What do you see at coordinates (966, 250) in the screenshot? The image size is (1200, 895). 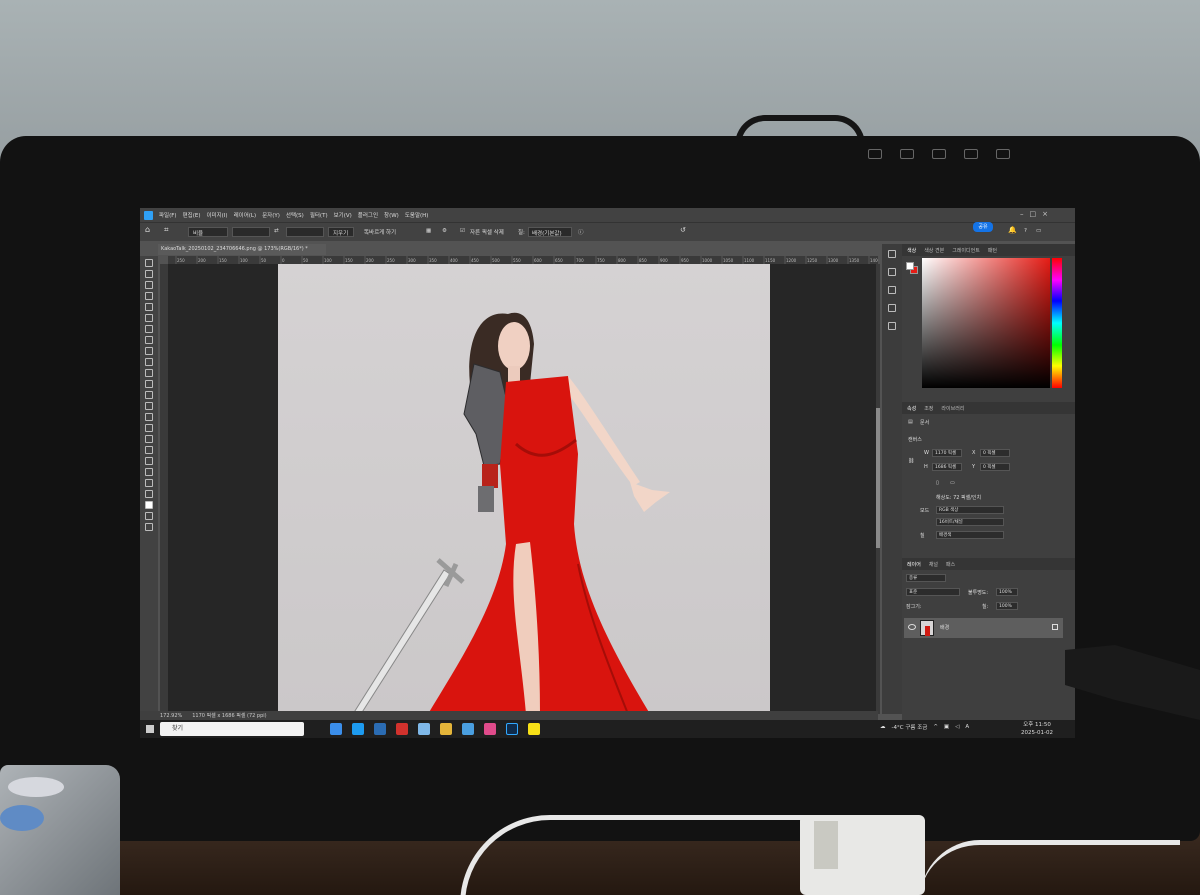 I see `tab-gradients: 그레이디언트` at bounding box center [966, 250].